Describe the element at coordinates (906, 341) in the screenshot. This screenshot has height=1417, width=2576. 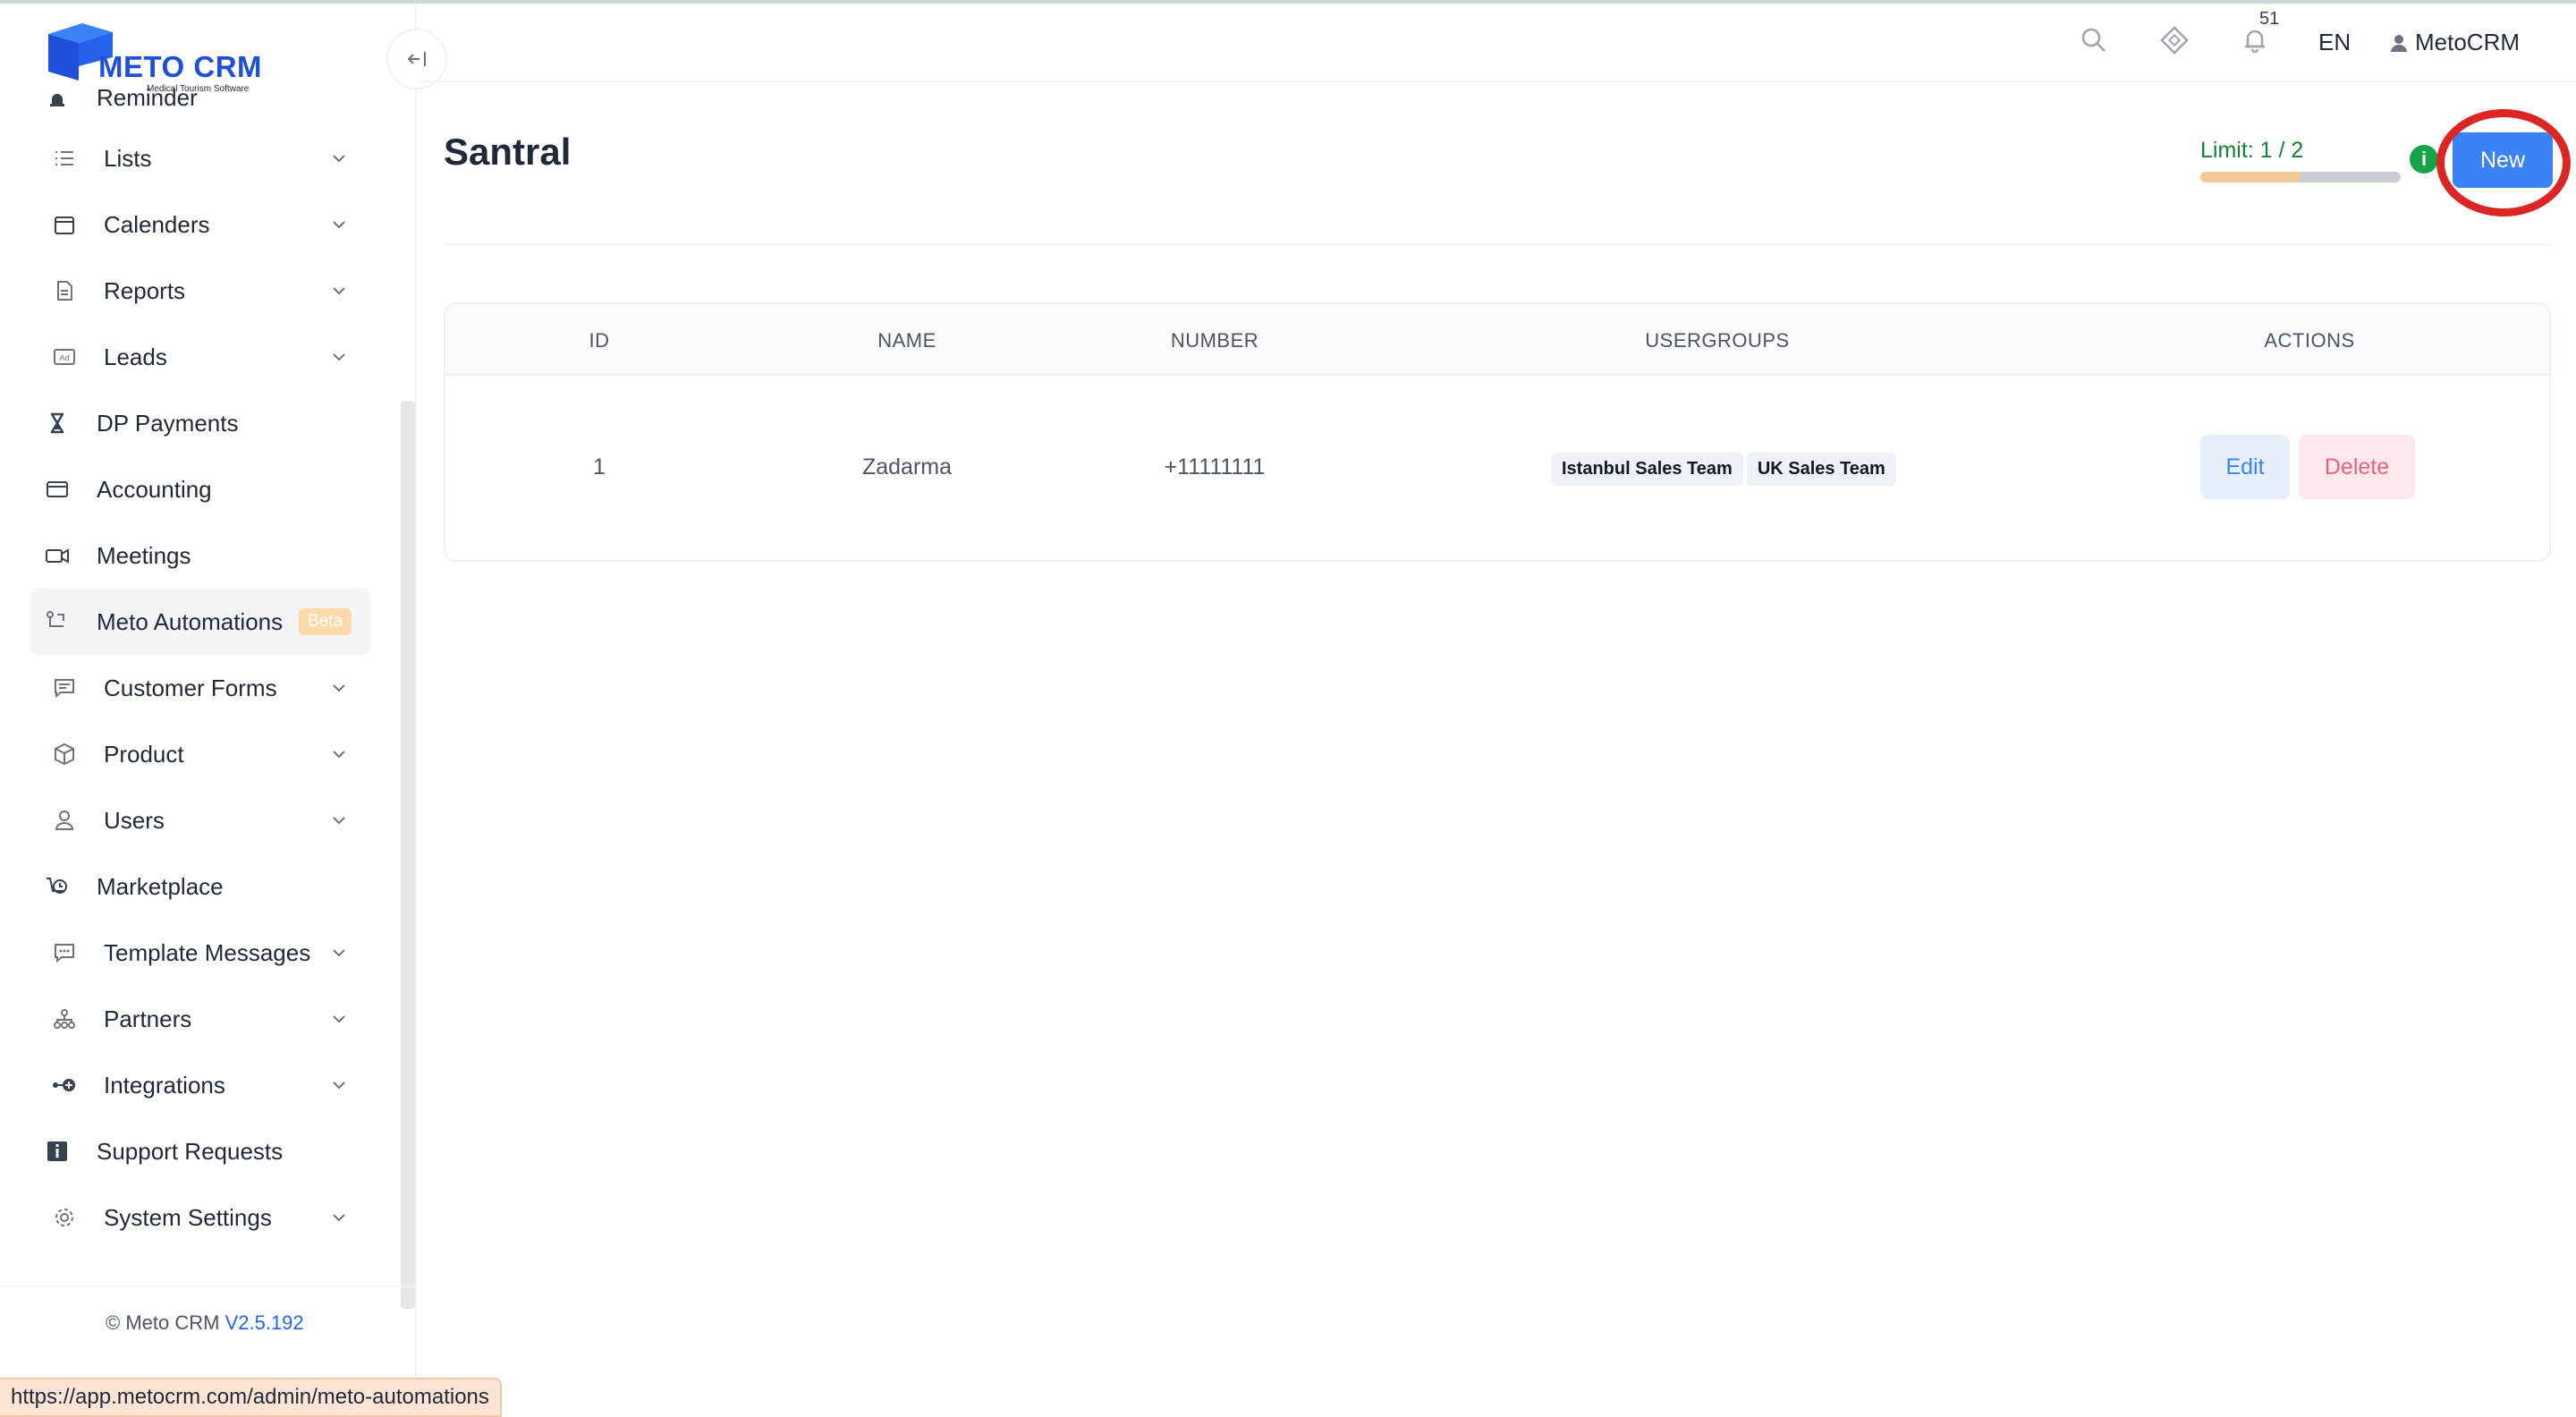
I see `column-header-name: NAME` at that location.